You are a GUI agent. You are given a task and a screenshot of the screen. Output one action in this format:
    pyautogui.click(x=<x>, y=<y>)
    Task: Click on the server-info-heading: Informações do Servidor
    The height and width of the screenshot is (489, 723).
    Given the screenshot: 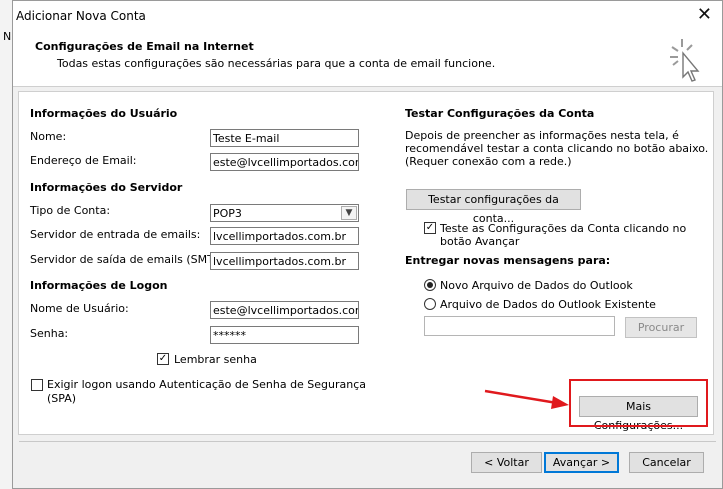 What is the action you would take?
    pyautogui.click(x=106, y=187)
    